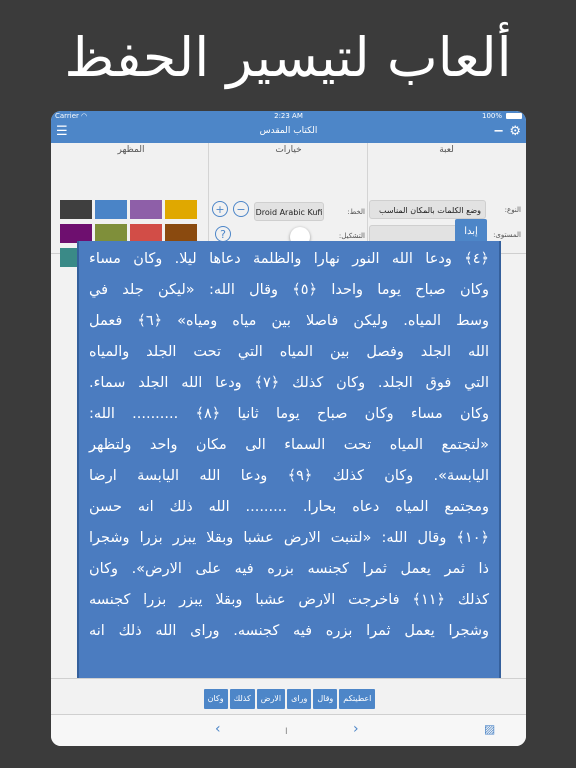 Image resolution: width=576 pixels, height=768 pixels. I want to click on tashkeel-label: التشكيل:, so click(351, 236).